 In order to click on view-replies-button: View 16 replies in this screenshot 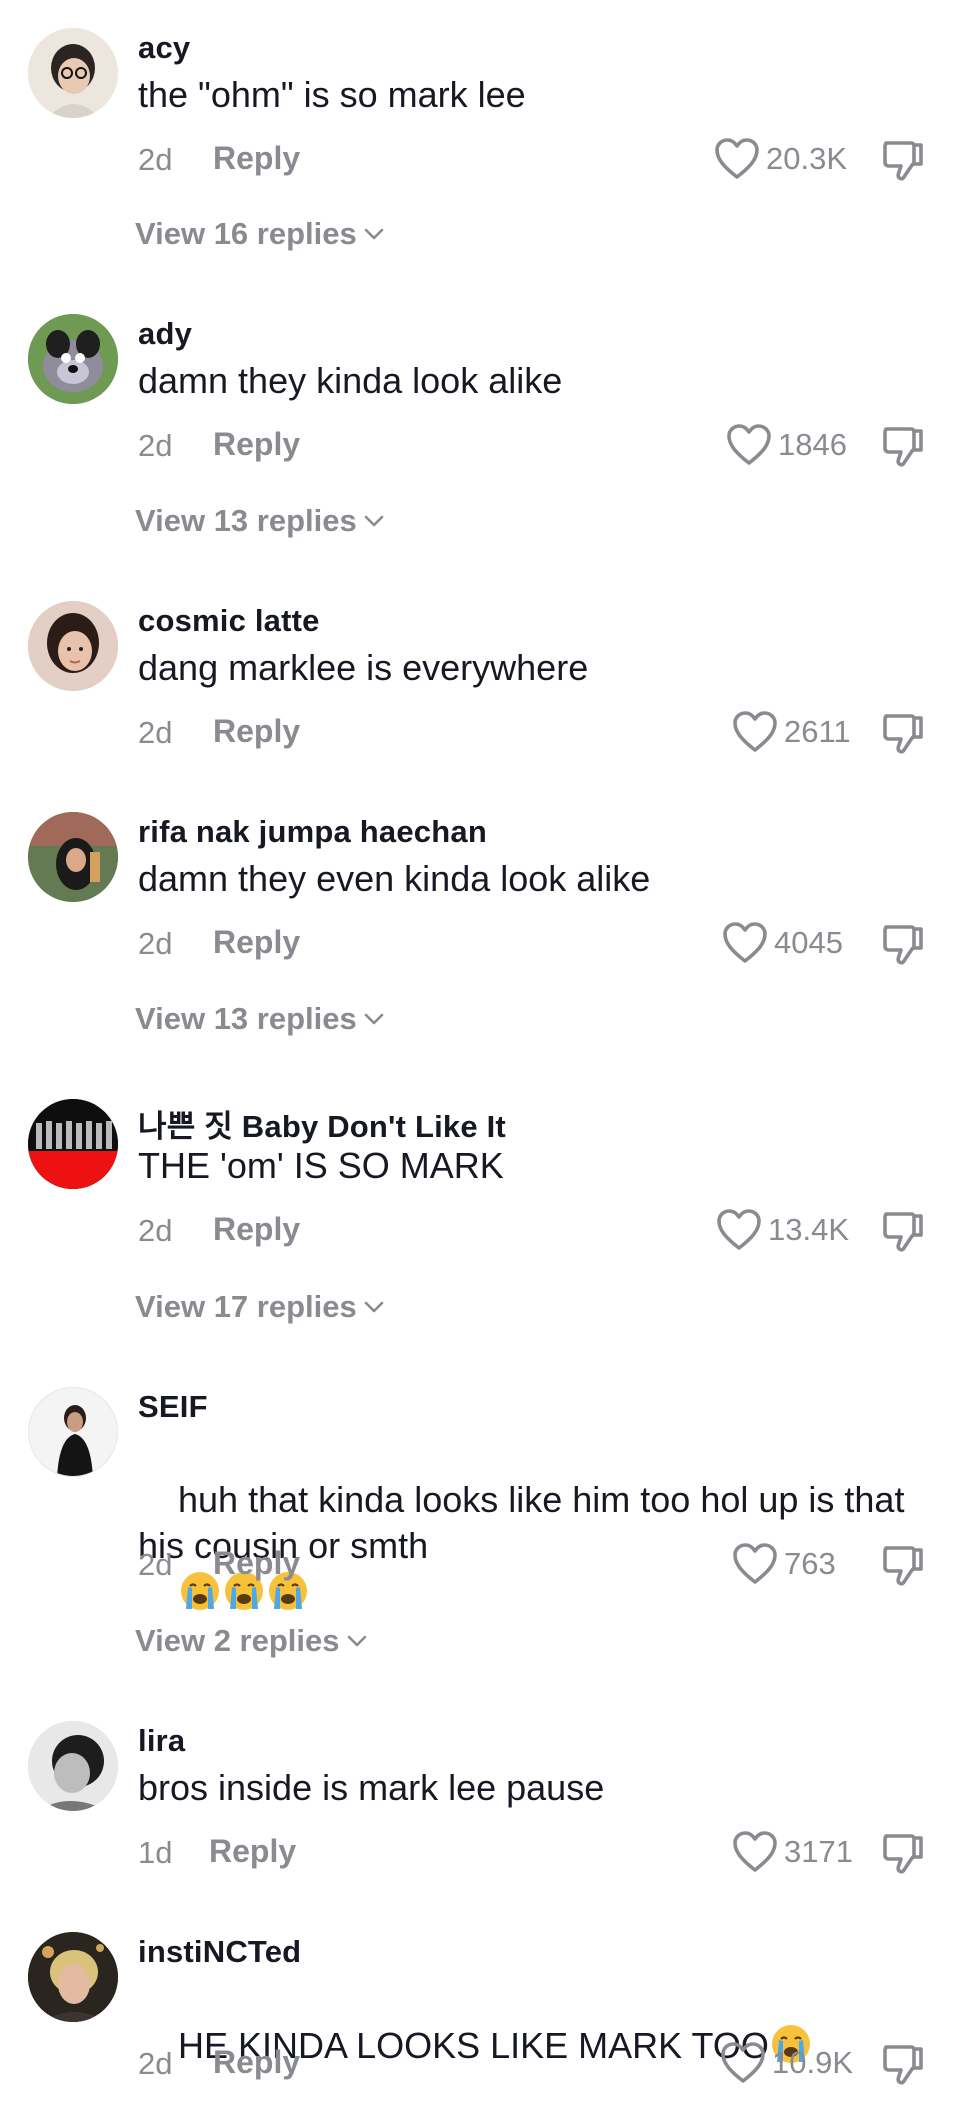, I will do `click(260, 234)`.